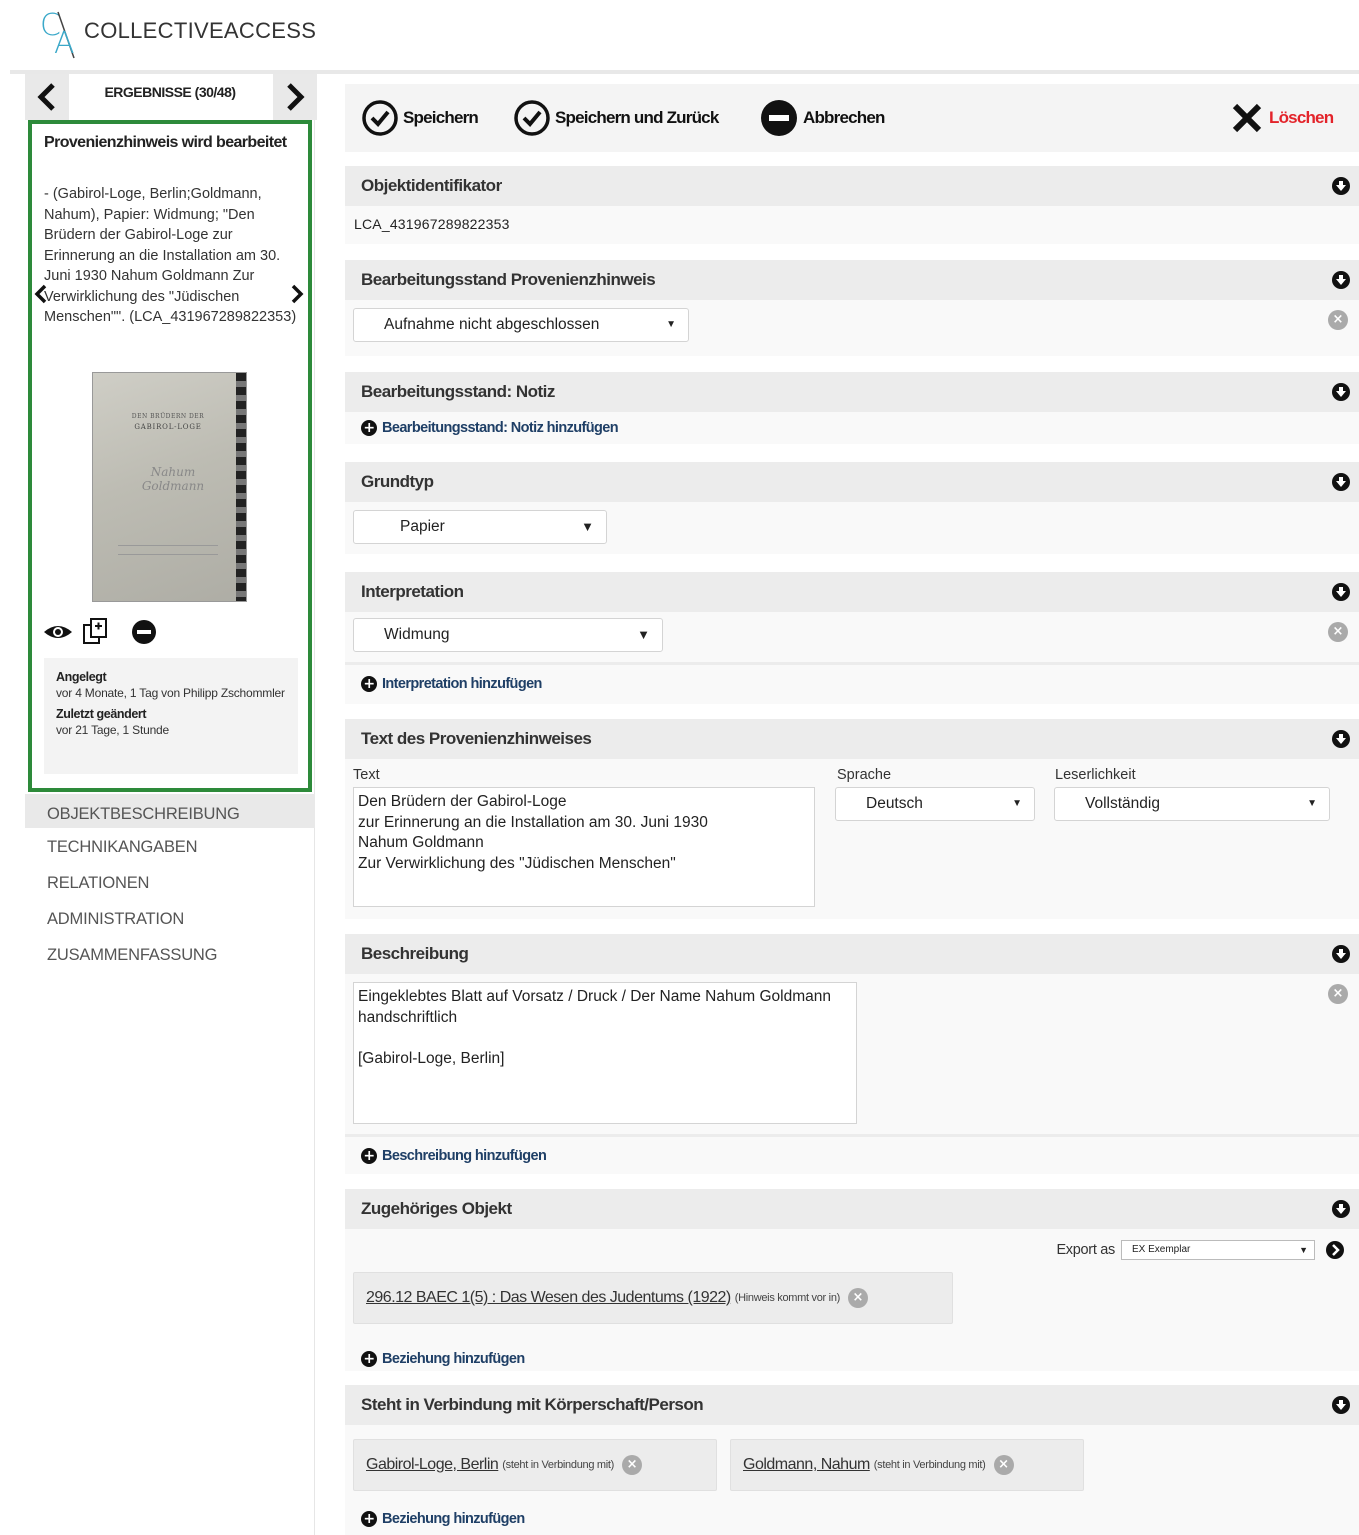 This screenshot has height=1535, width=1359. I want to click on section-header: Bearbeitungsstand Provenienzhinweis, so click(852, 280).